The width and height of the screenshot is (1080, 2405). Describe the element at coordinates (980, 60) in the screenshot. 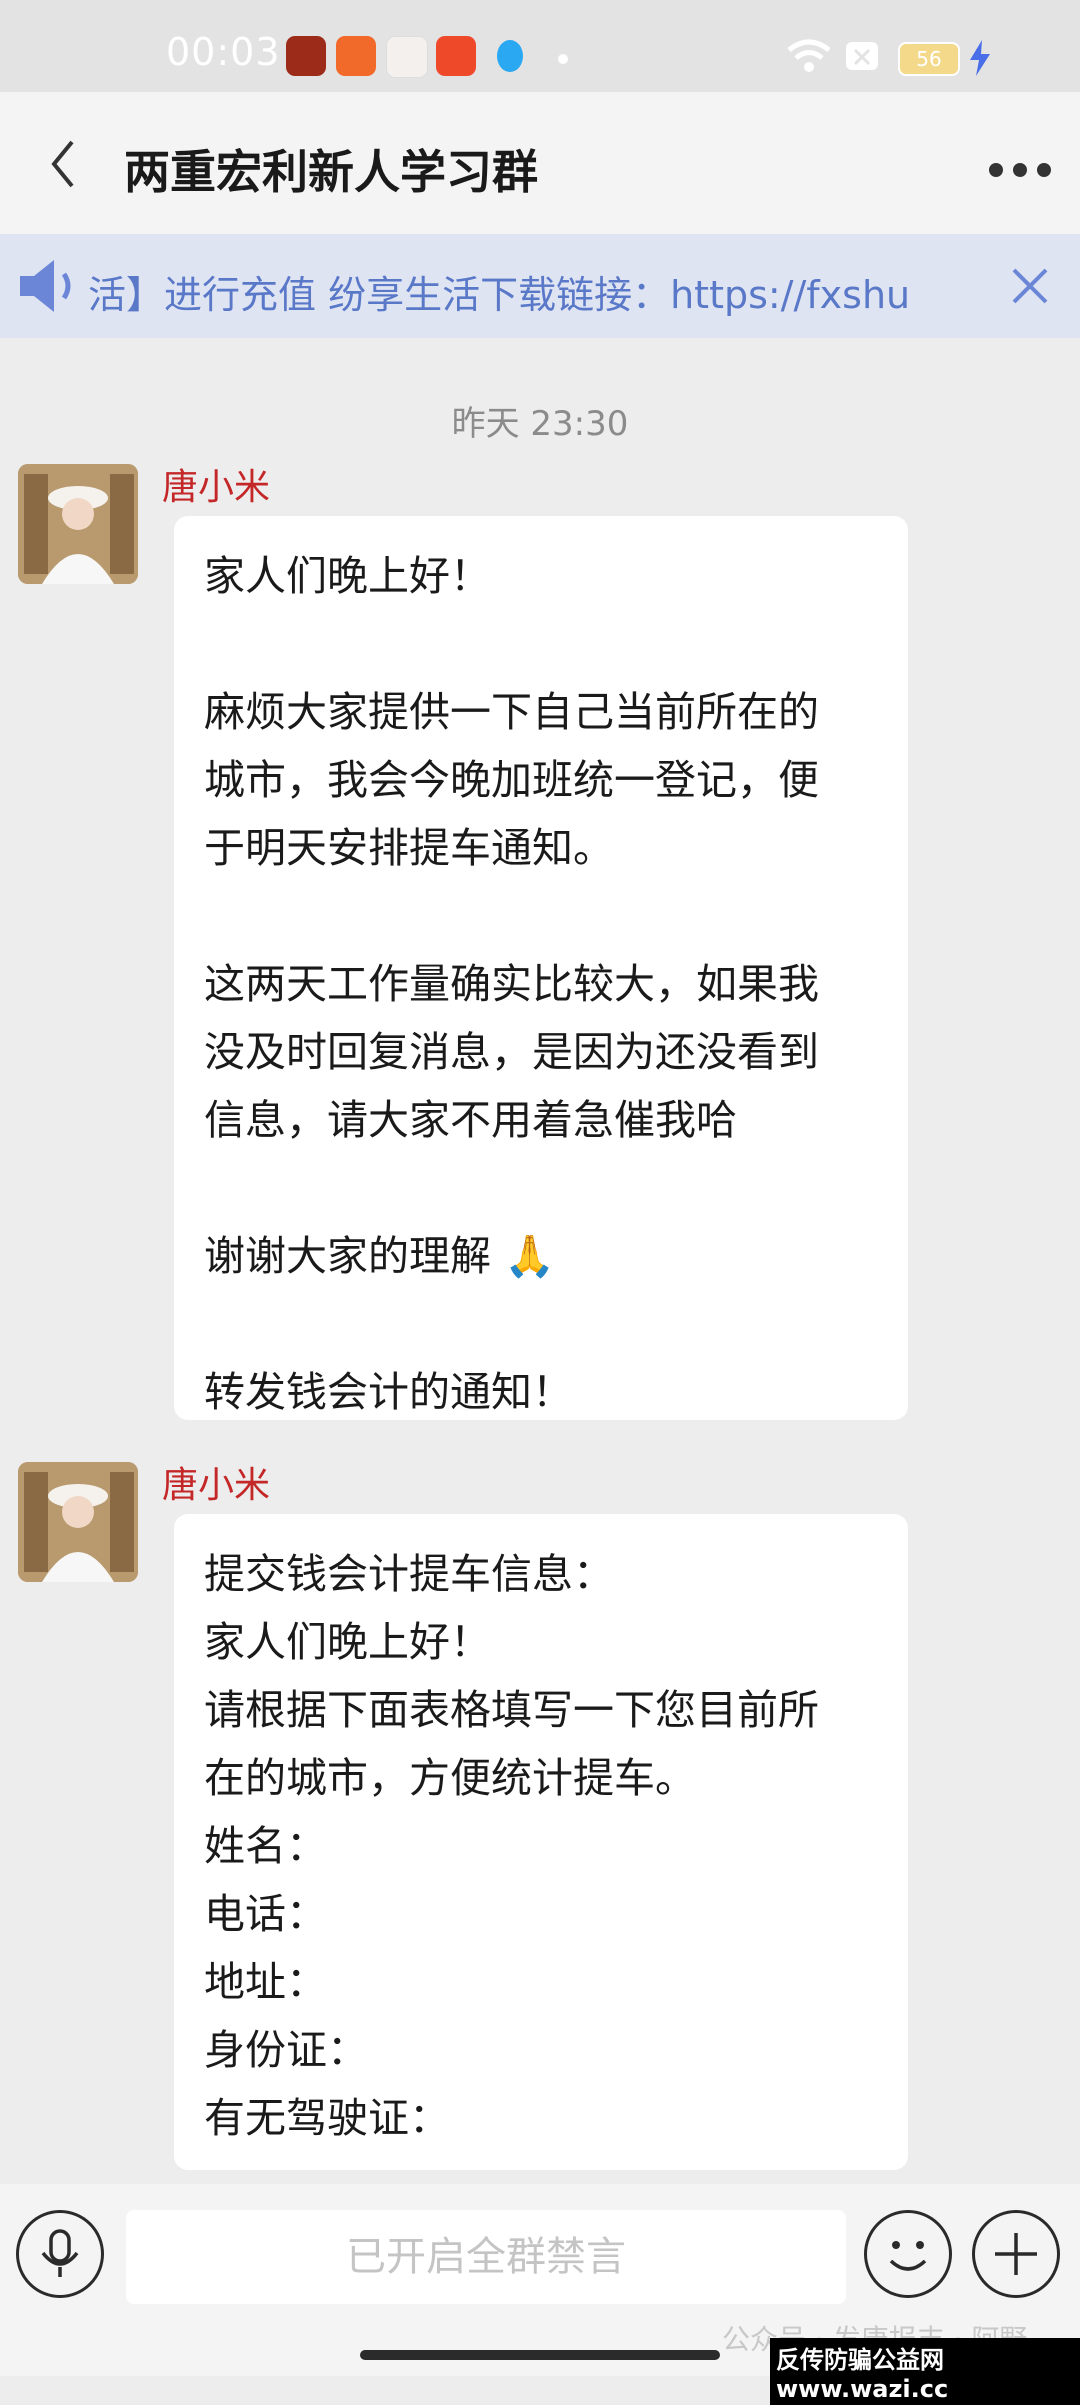

I see `charging-icon` at that location.